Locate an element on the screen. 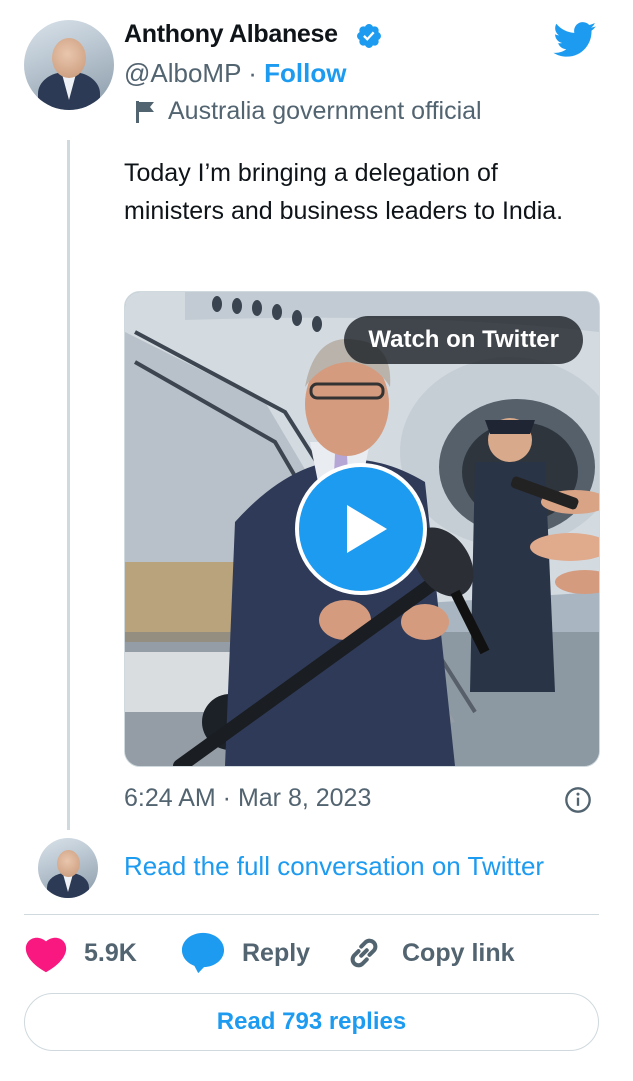 The width and height of the screenshot is (633, 1081). author-handle: @AlboMP is located at coordinates (182, 73).